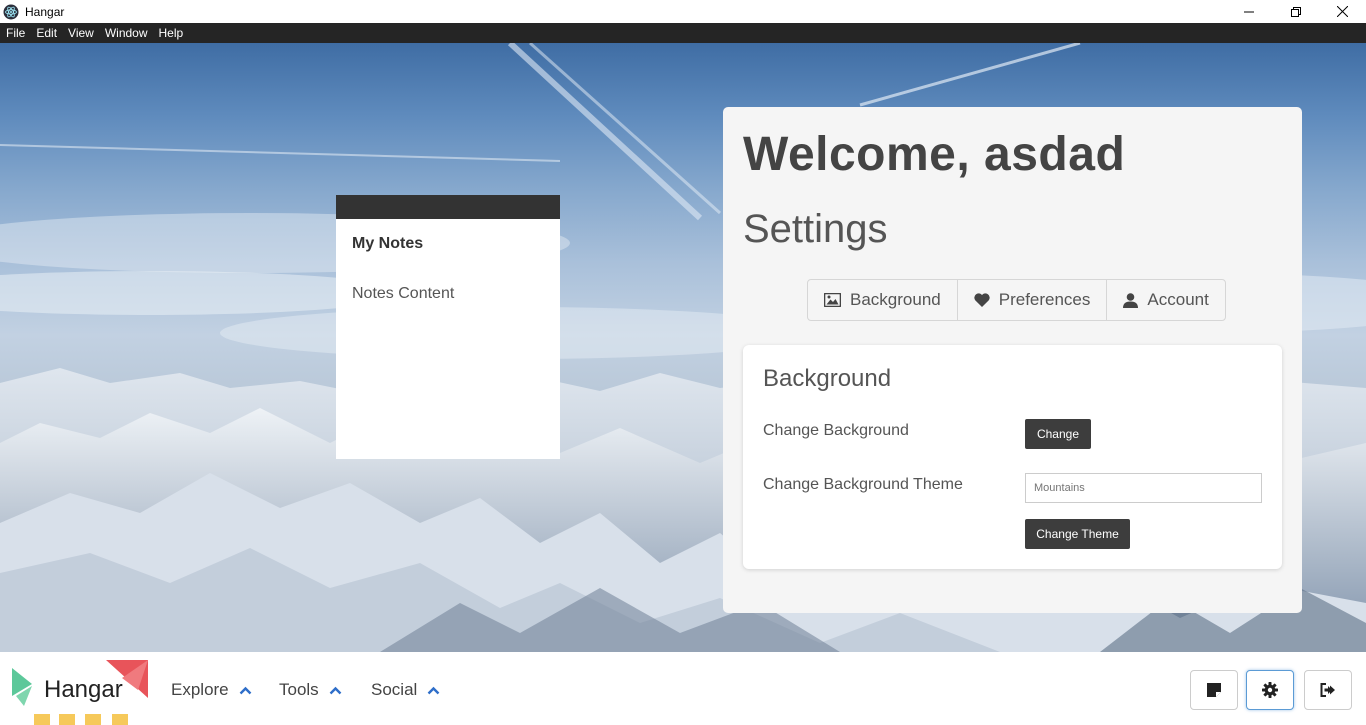 The height and width of the screenshot is (725, 1366). I want to click on tab-preferences: Preferences, so click(1033, 300).